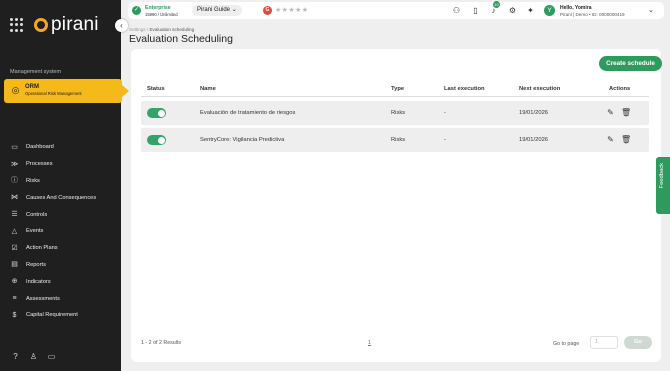 The width and height of the screenshot is (670, 371). What do you see at coordinates (65, 298) in the screenshot?
I see `sidebar-item-assessments: ≡ Assessments` at bounding box center [65, 298].